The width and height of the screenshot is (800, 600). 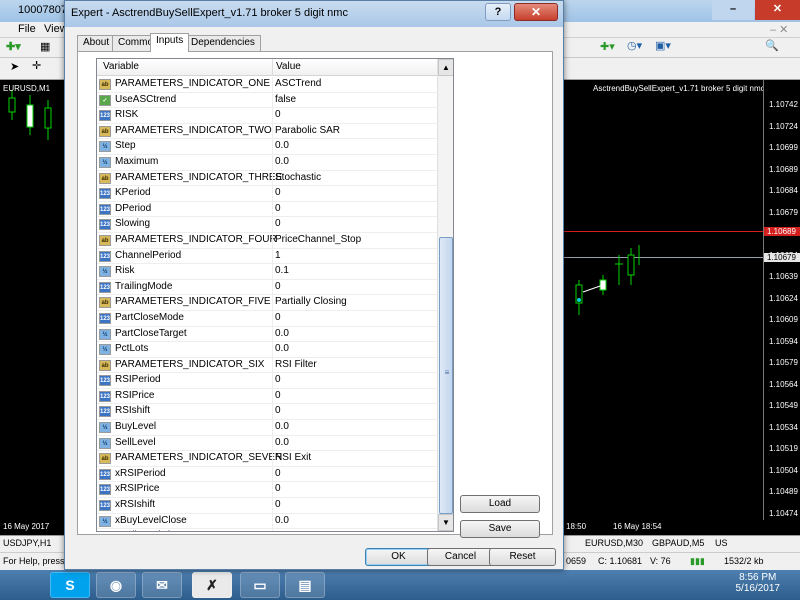 What do you see at coordinates (446, 375) in the screenshot?
I see `scroll-thumb: ≡` at bounding box center [446, 375].